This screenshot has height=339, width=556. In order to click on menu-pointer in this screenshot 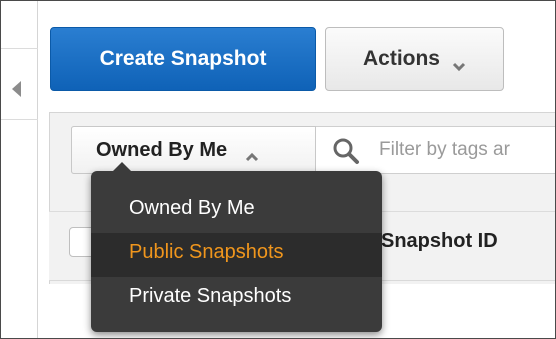, I will do `click(122, 166)`.